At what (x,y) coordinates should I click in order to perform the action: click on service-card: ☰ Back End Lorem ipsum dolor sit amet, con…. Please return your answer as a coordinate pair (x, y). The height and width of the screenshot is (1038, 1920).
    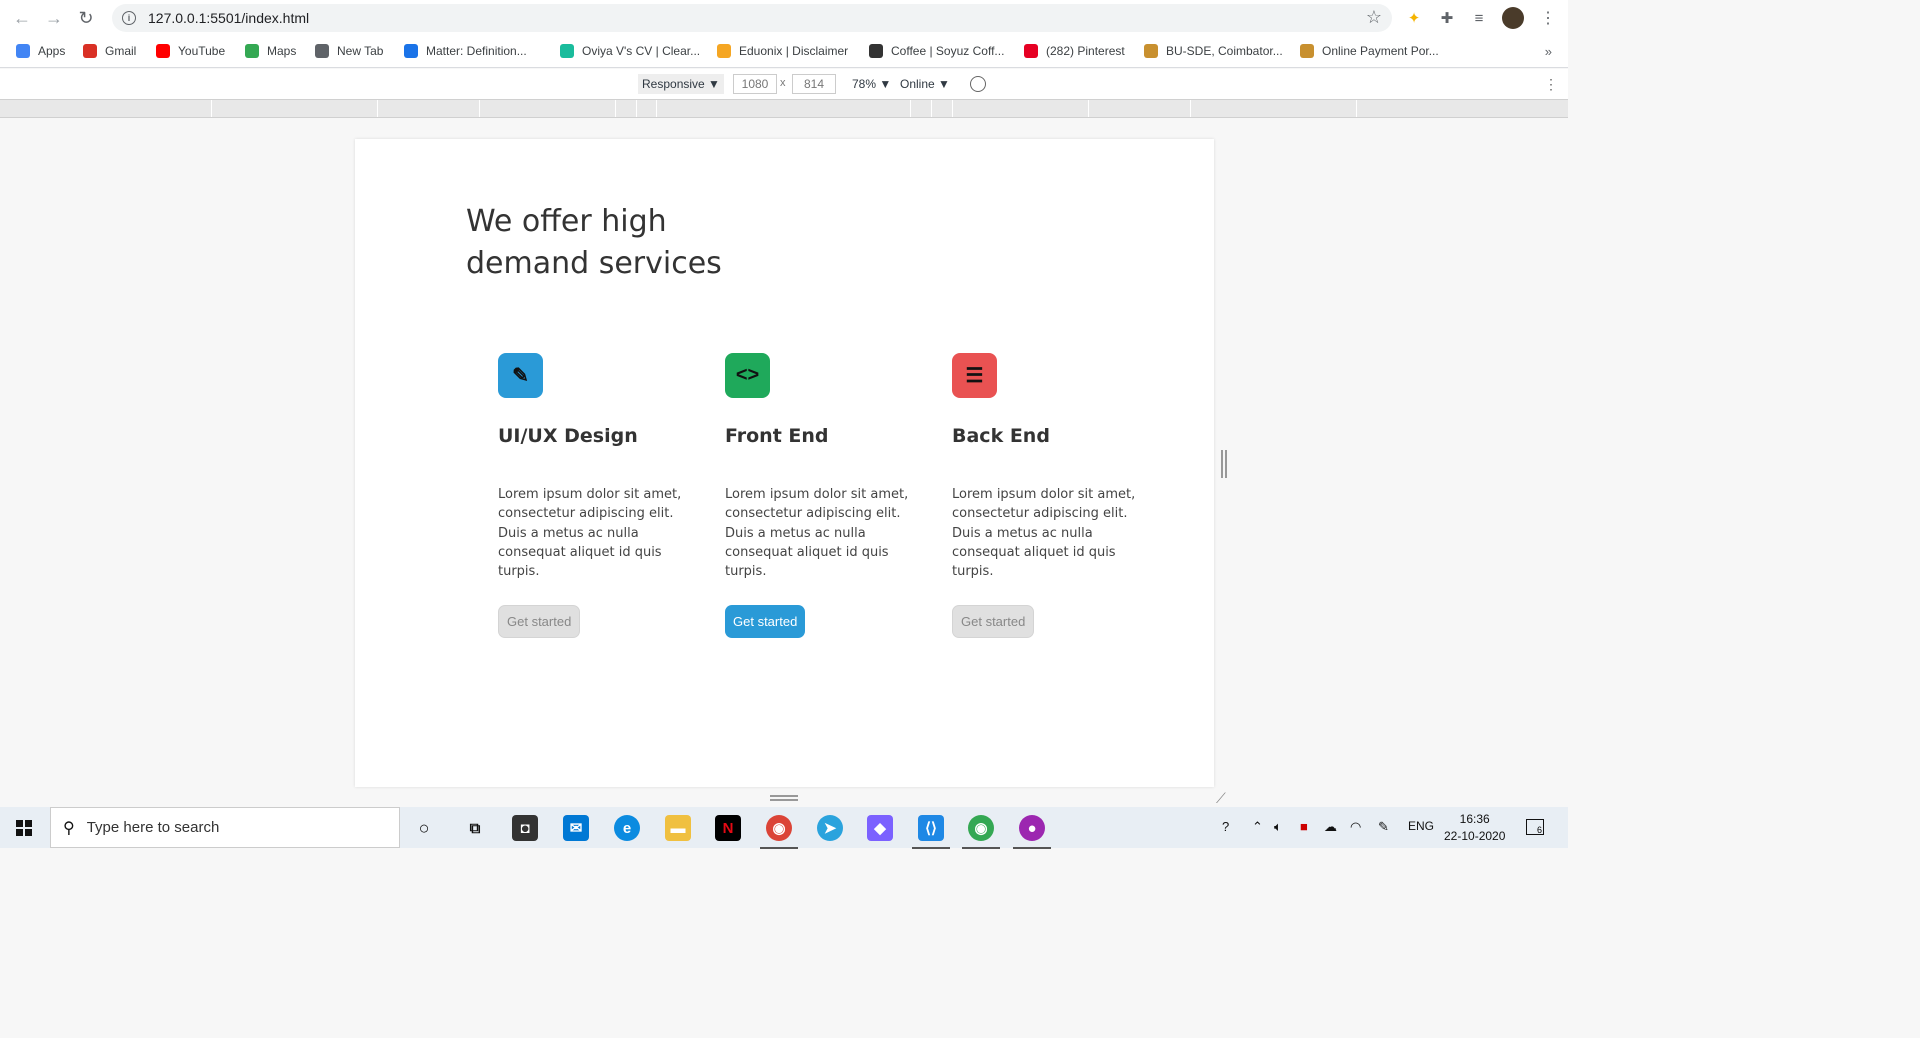
    Looking at the image, I should click on (1052, 495).